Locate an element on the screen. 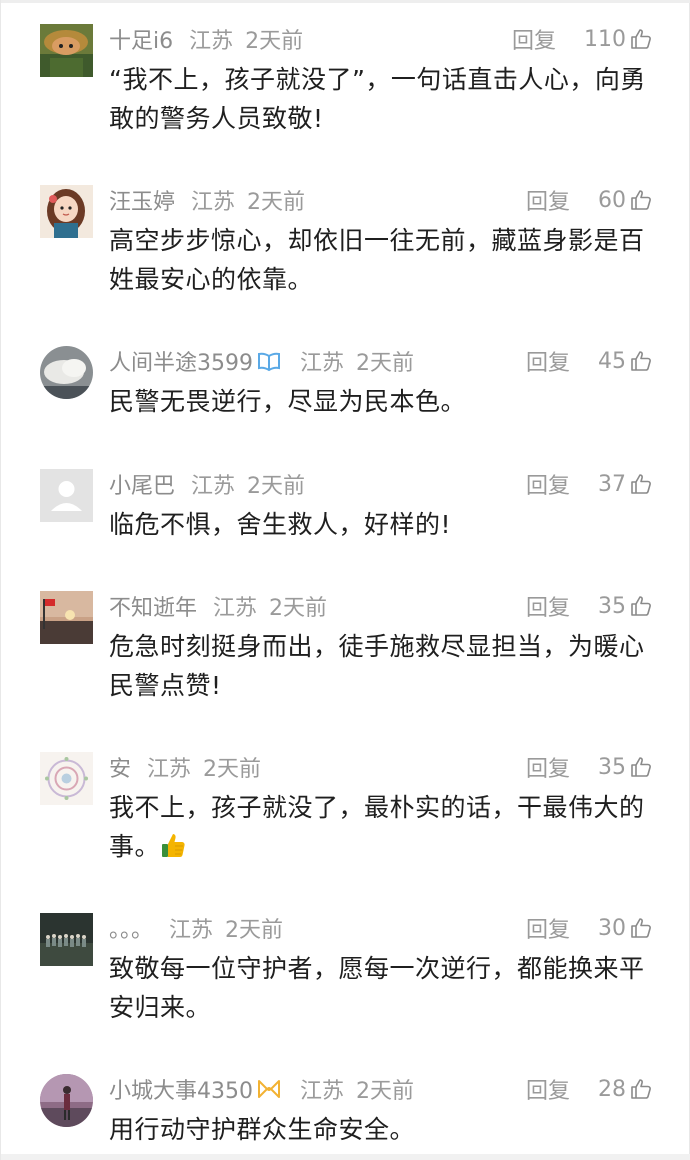 This screenshot has width=690, height=1160. comment-meta: 安 江苏 2天前 is located at coordinates (185, 767).